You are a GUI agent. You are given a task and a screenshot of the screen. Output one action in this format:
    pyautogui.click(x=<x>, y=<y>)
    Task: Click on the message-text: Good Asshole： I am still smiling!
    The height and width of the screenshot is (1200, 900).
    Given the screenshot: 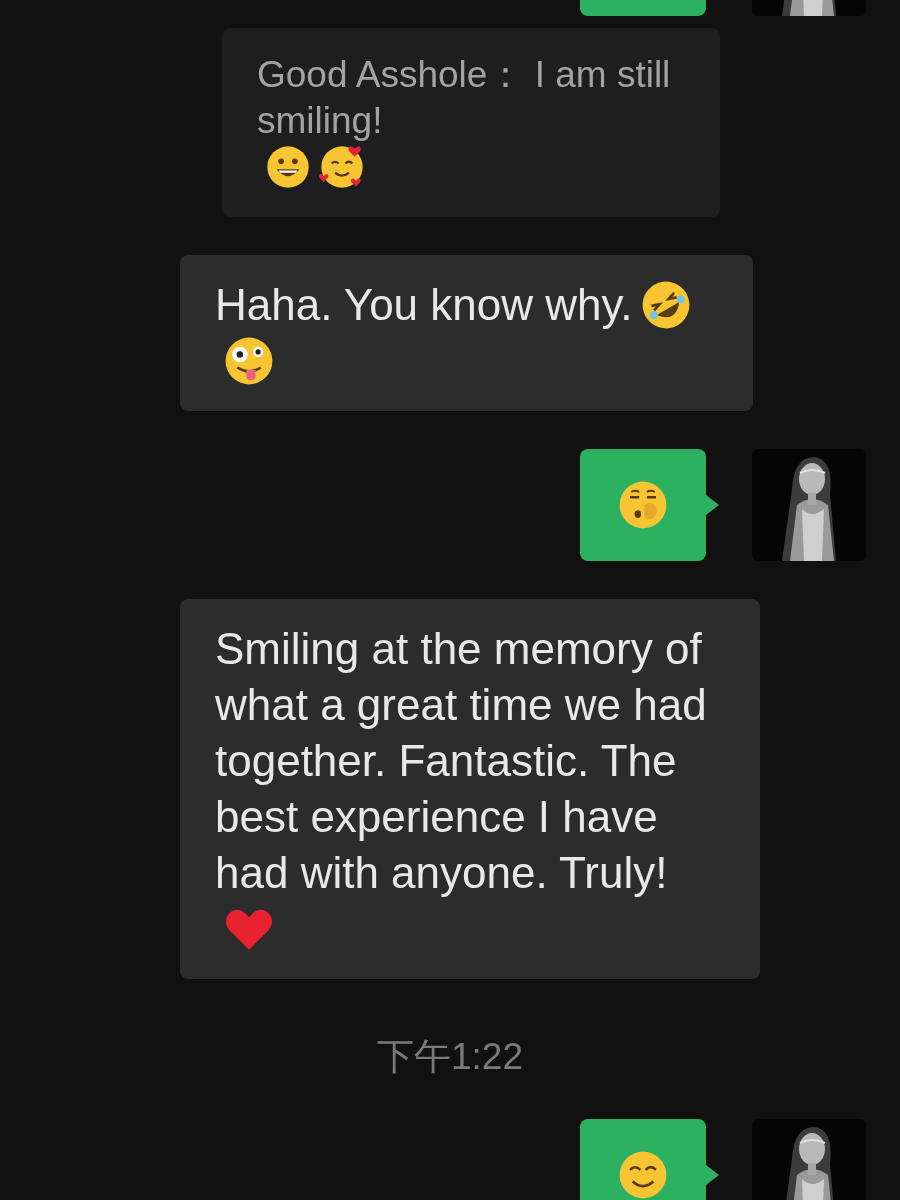 What is the action you would take?
    pyautogui.click(x=464, y=98)
    